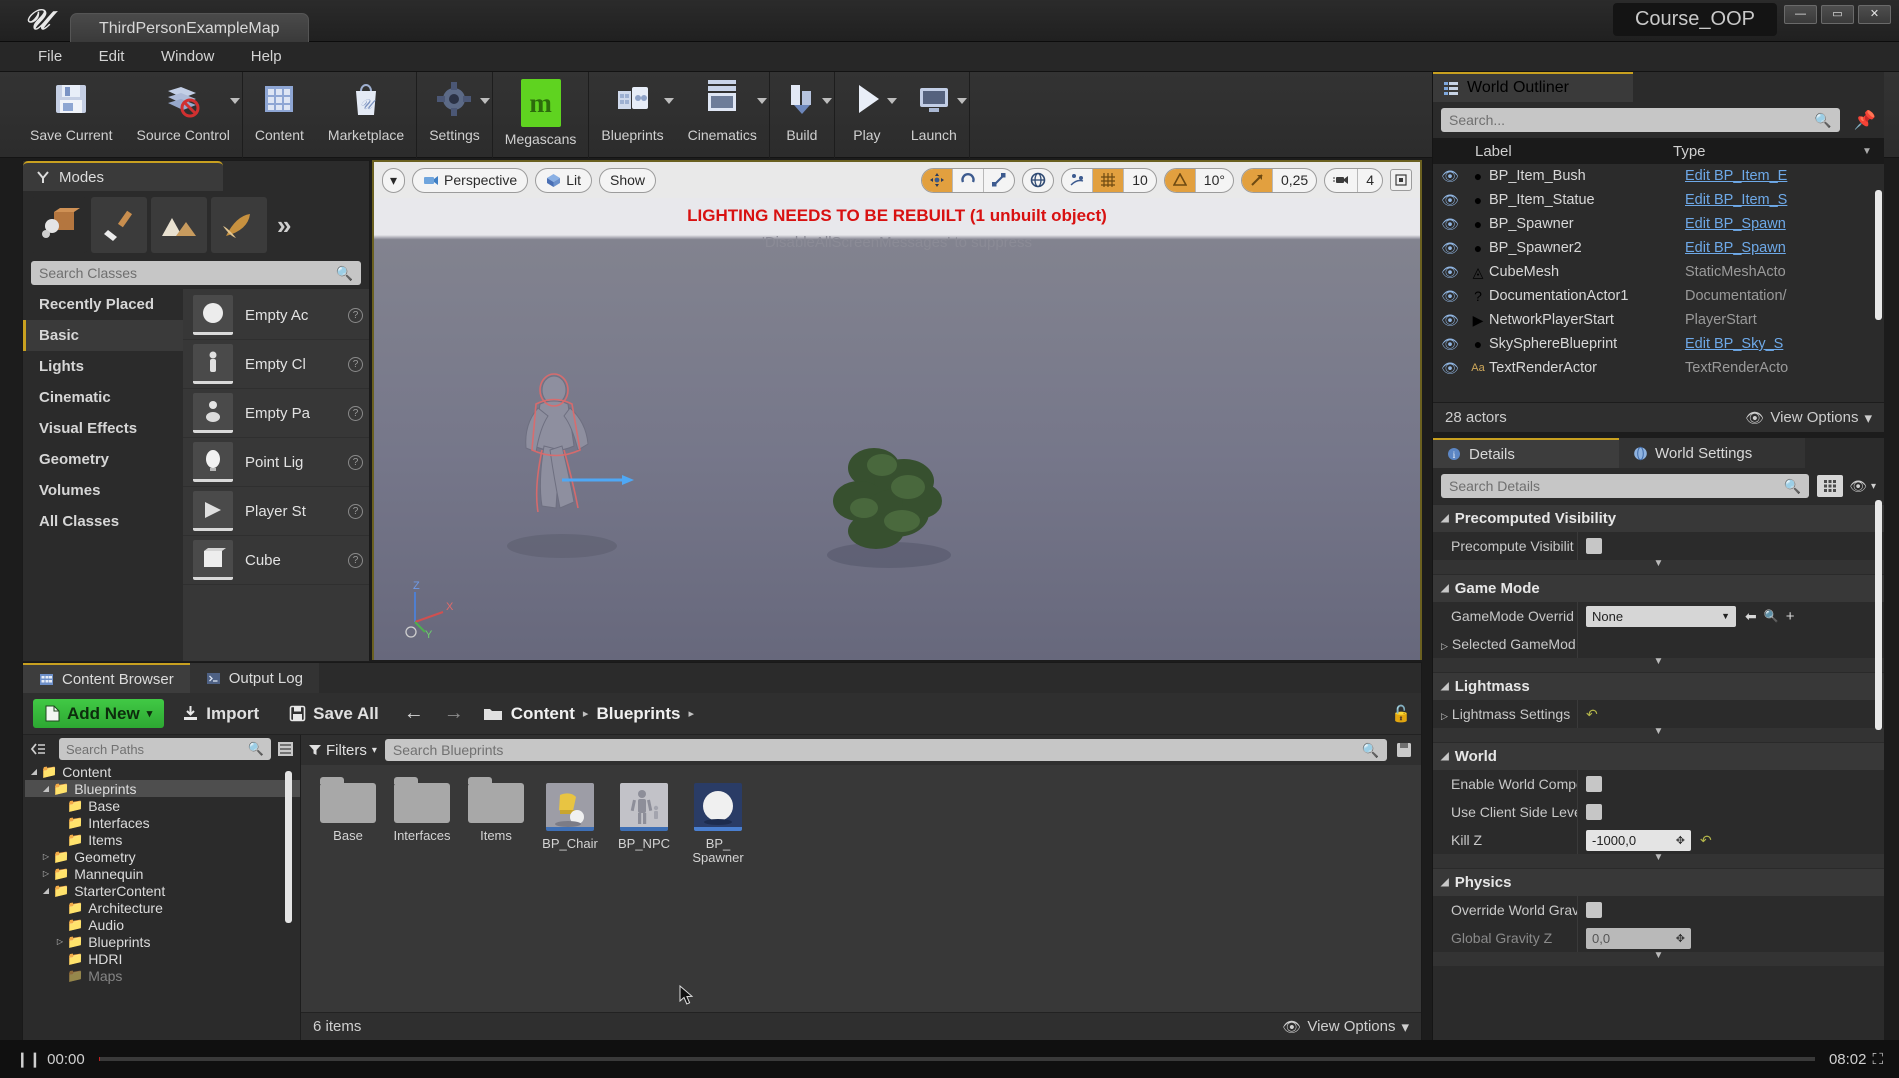 This screenshot has width=1899, height=1078. Describe the element at coordinates (1790, 616) in the screenshot. I see `plus-icon: +` at that location.